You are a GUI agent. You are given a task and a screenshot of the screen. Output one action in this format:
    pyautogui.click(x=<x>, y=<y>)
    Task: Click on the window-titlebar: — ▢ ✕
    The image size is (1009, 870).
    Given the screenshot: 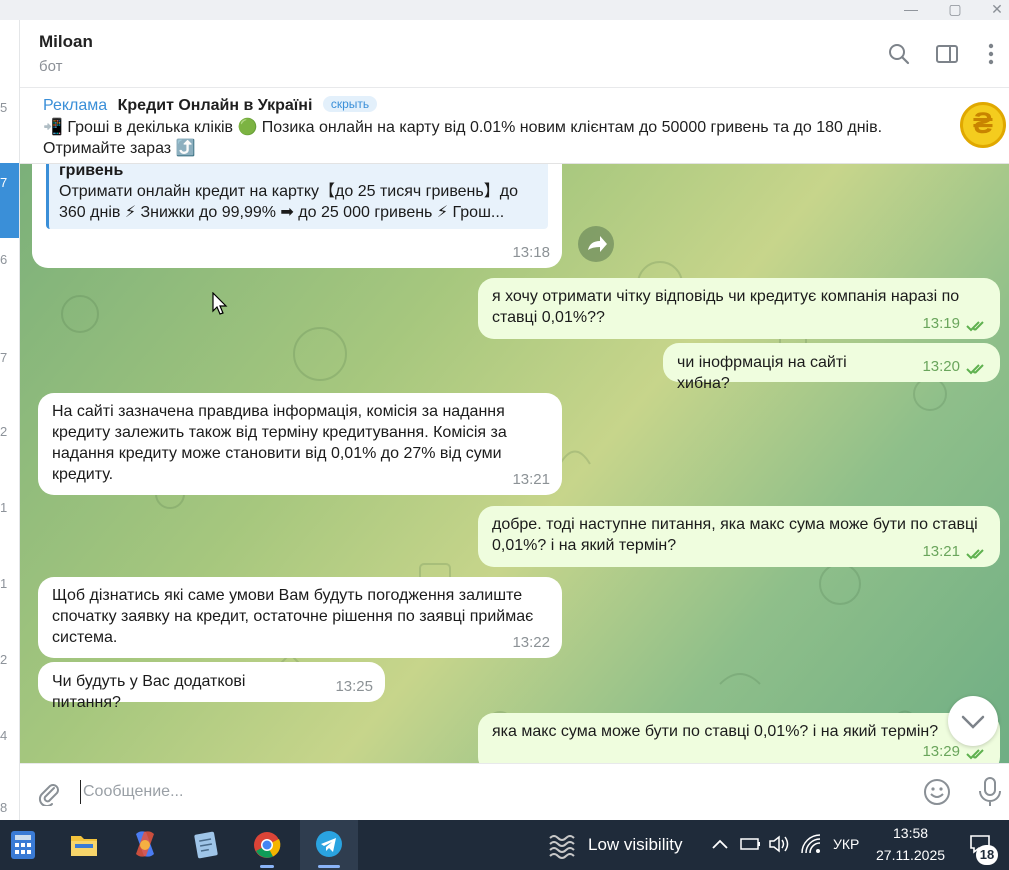 What is the action you would take?
    pyautogui.click(x=504, y=10)
    